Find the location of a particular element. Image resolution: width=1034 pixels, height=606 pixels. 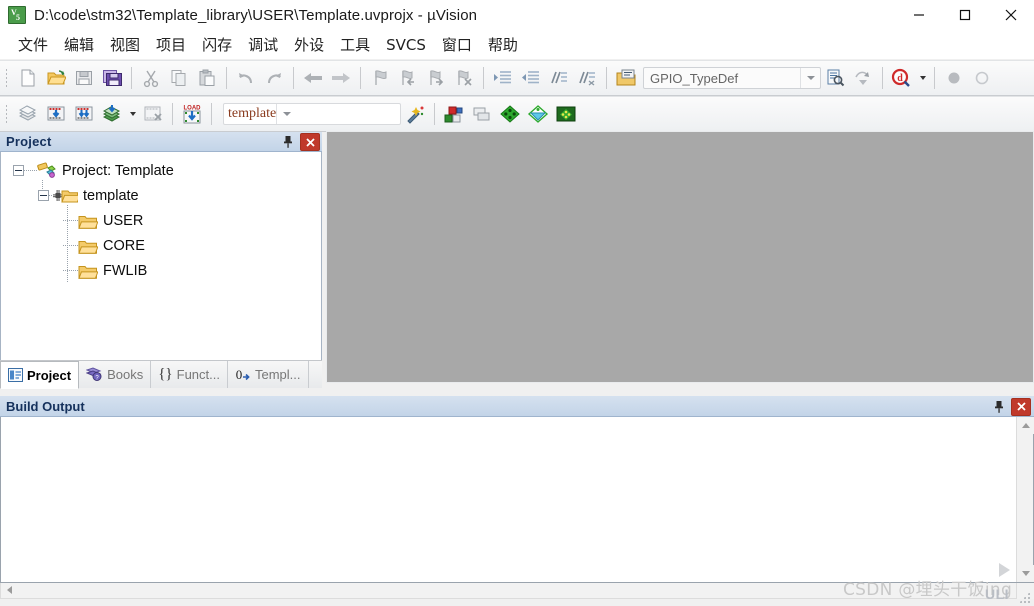

uncomment-icon is located at coordinates (587, 78).